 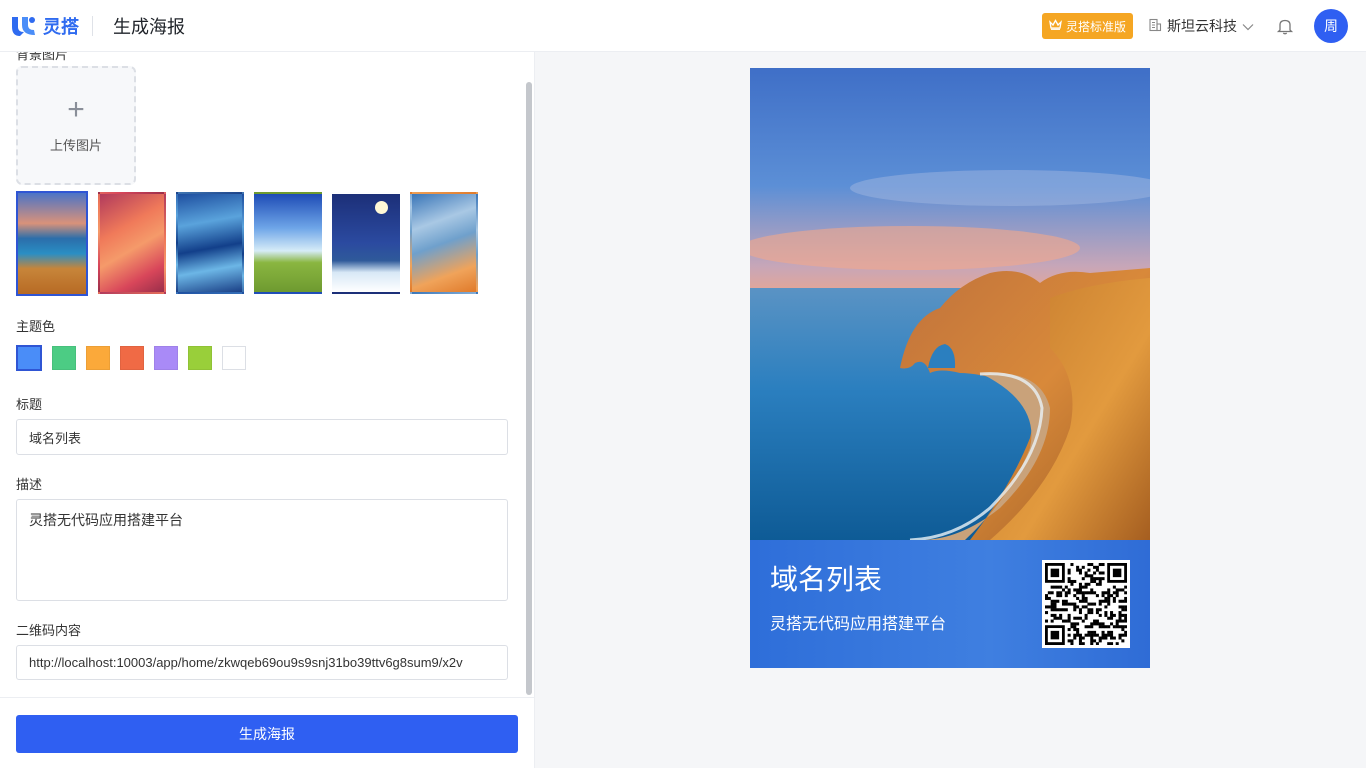 I want to click on edition-label: 灵搭标准版, so click(x=1095, y=26).